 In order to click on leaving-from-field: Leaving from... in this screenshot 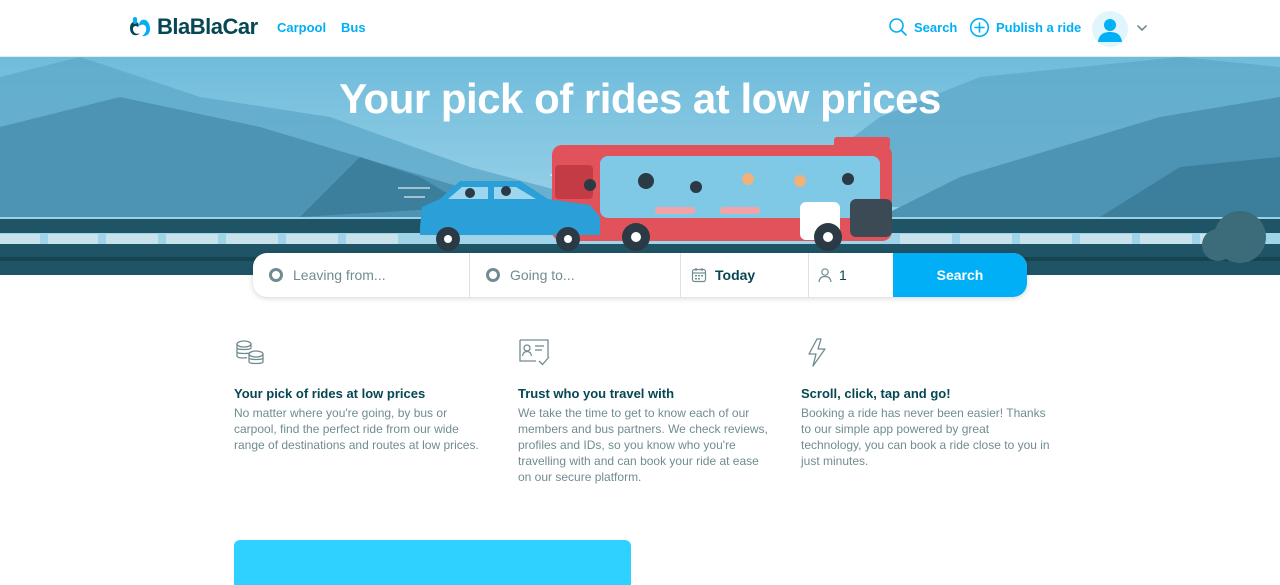, I will do `click(361, 275)`.